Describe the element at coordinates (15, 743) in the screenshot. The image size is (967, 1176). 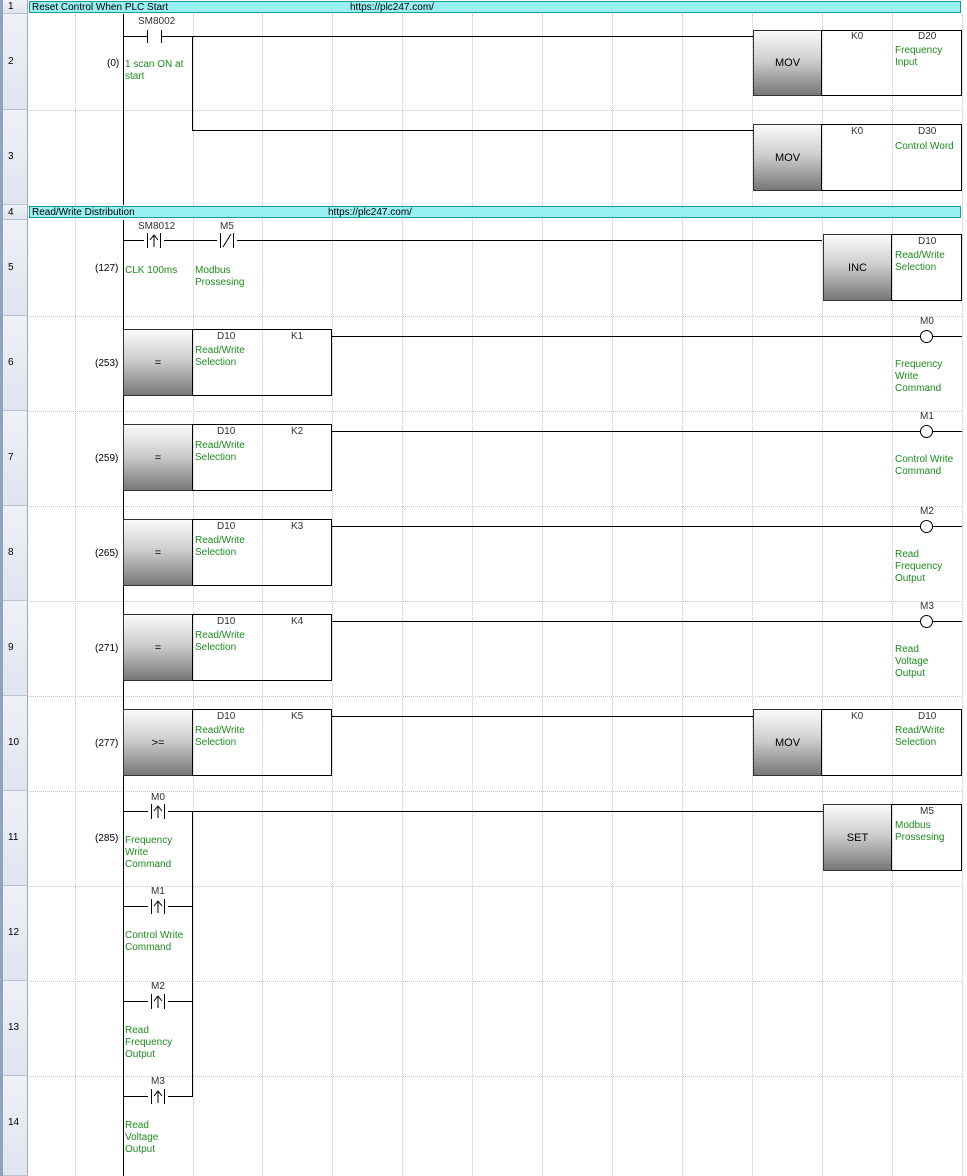
I see `row-number: 10` at that location.